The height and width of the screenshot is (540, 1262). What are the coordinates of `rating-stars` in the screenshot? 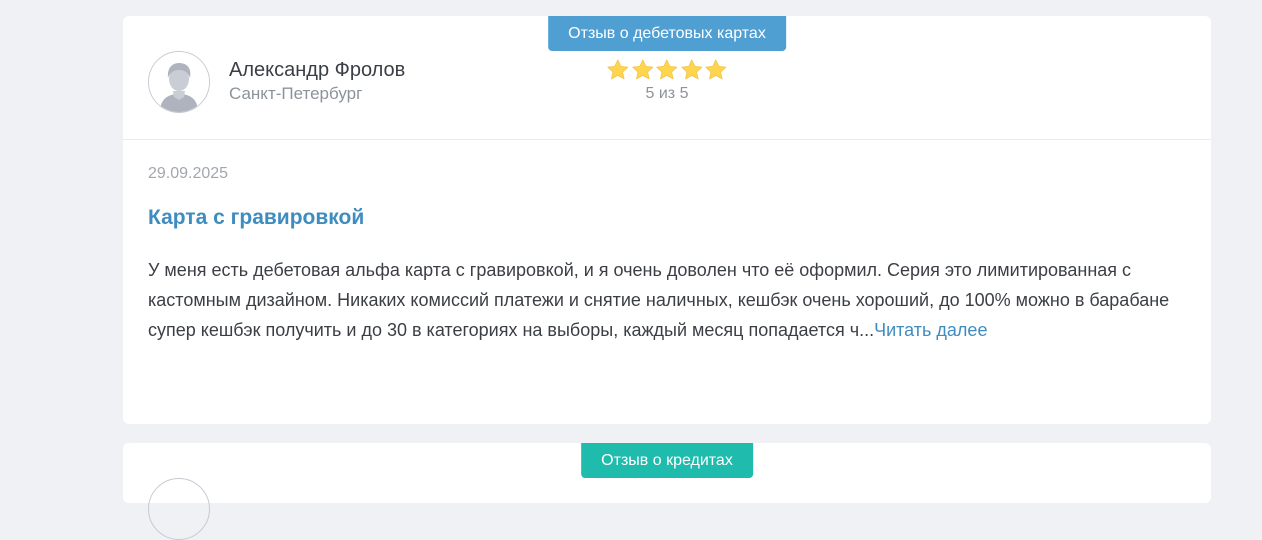 It's located at (667, 70).